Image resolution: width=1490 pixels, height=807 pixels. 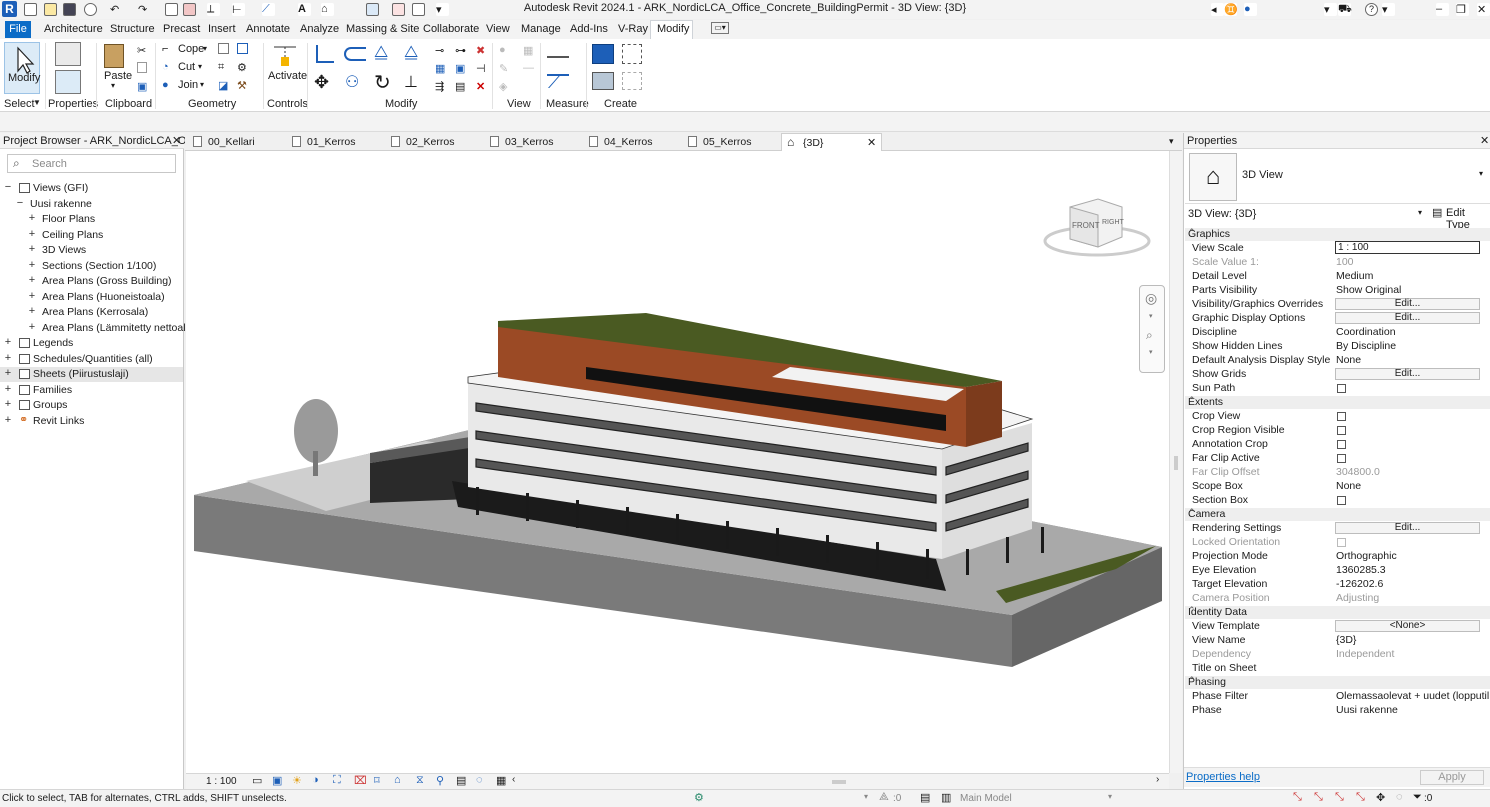 I want to click on panel-select: Select, so click(x=19, y=104).